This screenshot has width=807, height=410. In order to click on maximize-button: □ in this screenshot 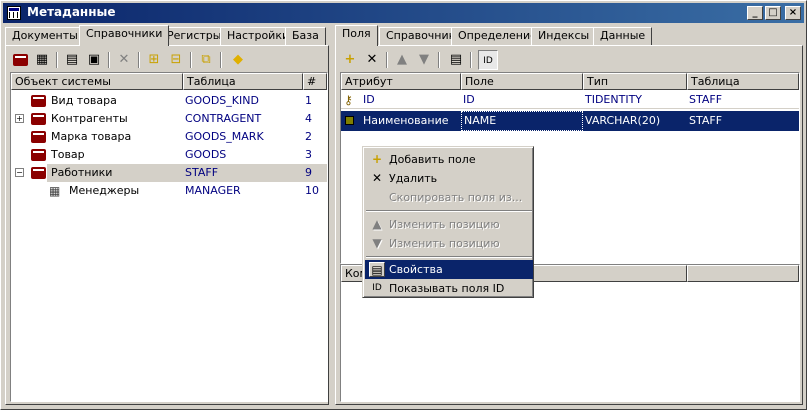, I will do `click(773, 13)`.